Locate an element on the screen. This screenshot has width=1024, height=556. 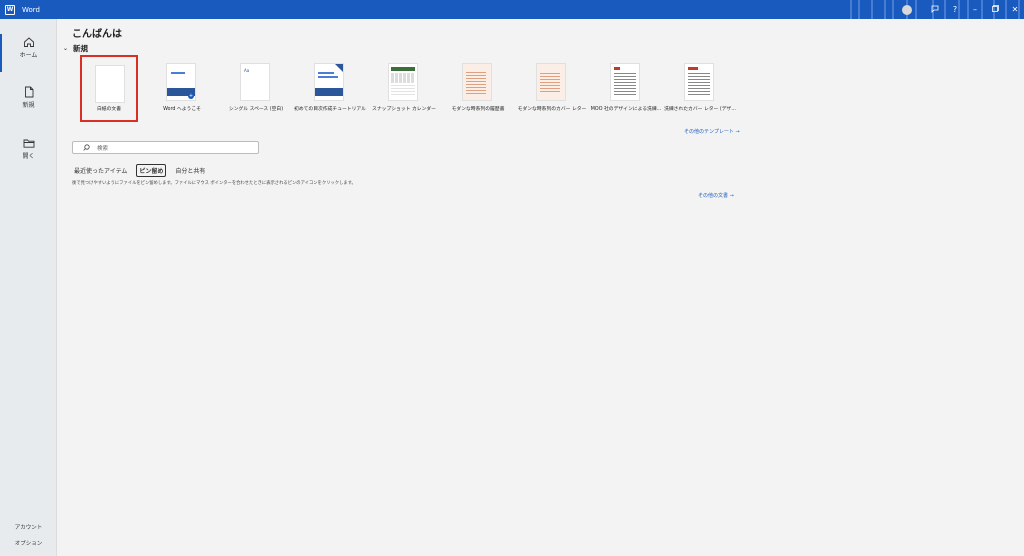
new-section-title: 新規 is located at coordinates (81, 48).